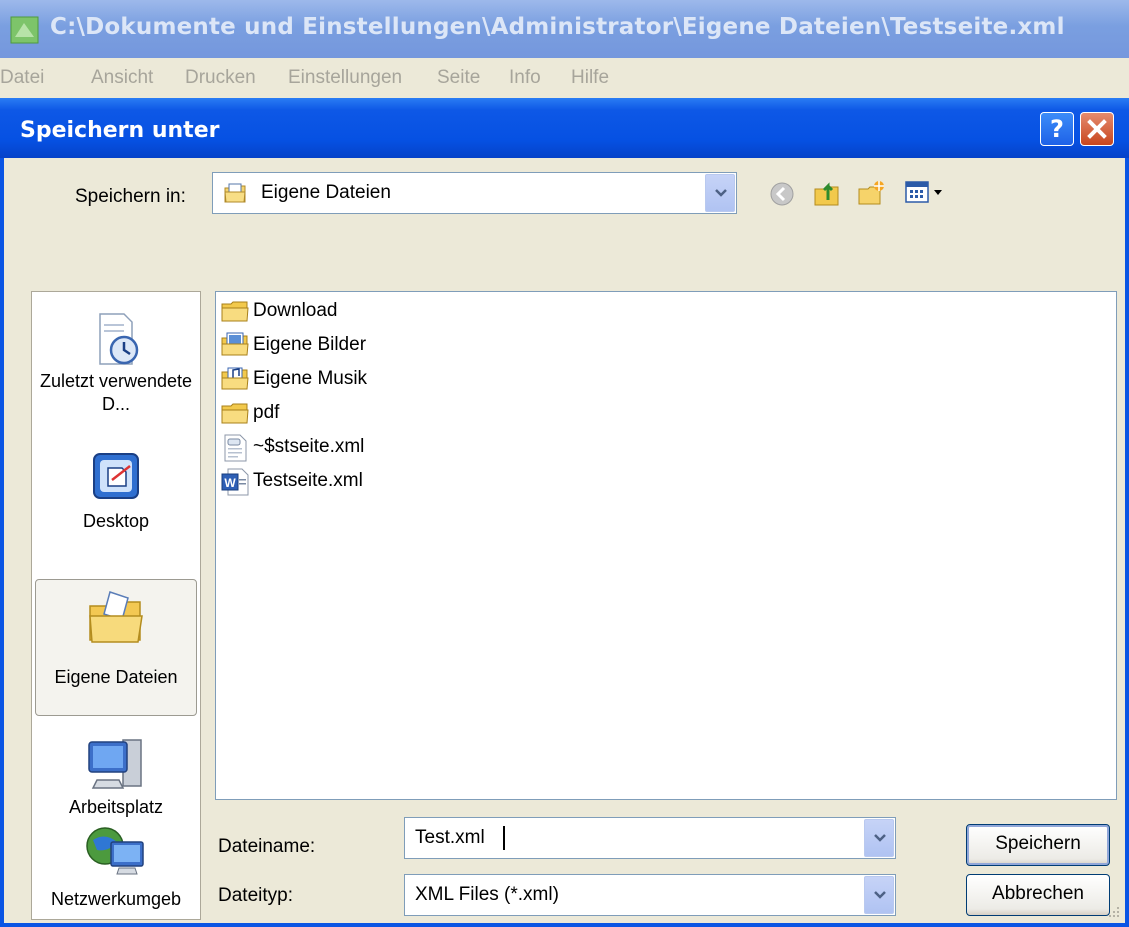 This screenshot has height=927, width=1129. Describe the element at coordinates (122, 78) in the screenshot. I see `menu-ansicht: Ansicht` at that location.